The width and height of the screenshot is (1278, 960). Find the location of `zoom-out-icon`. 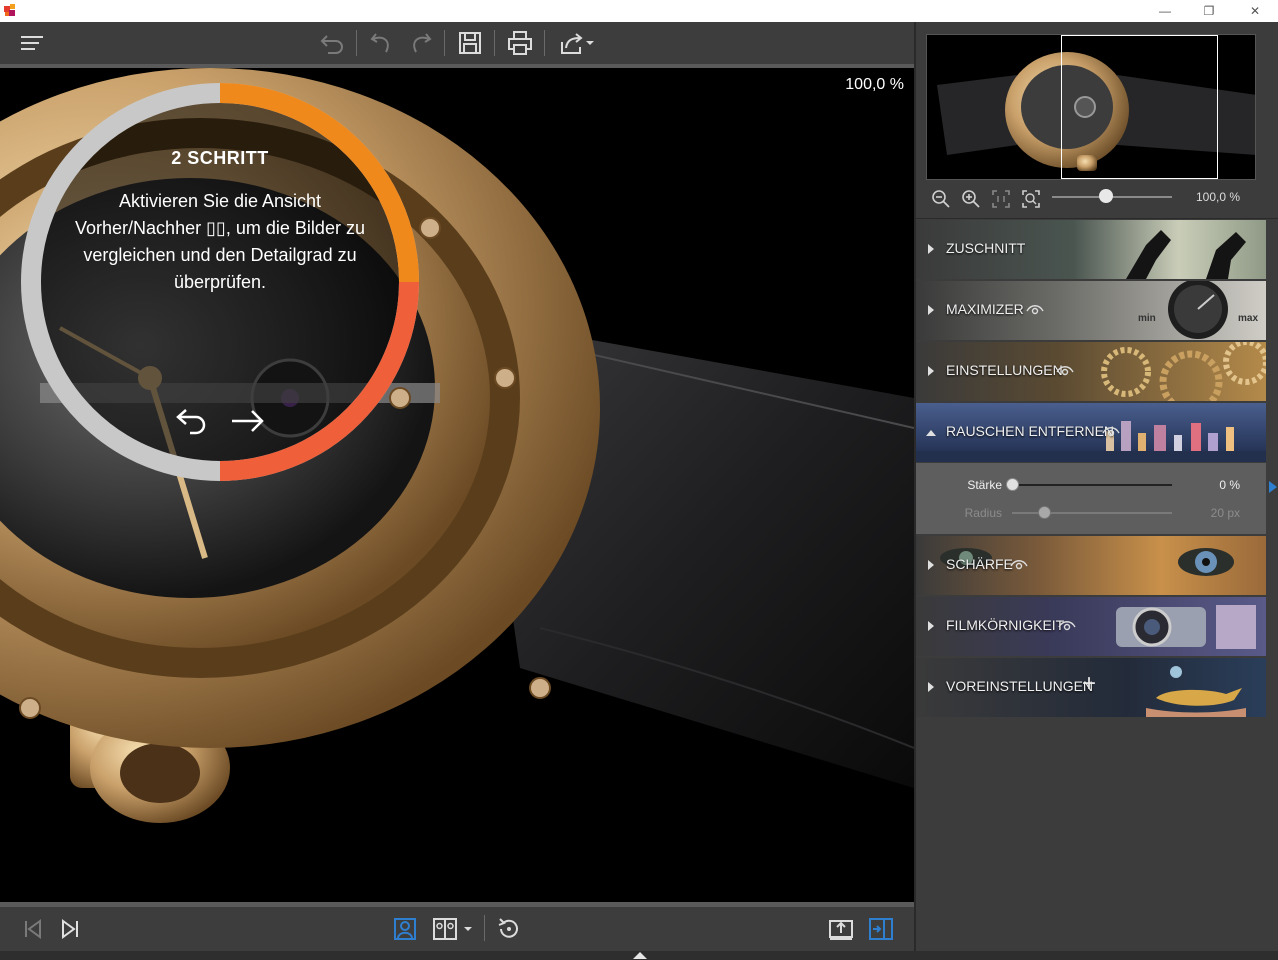

zoom-out-icon is located at coordinates (941, 199).